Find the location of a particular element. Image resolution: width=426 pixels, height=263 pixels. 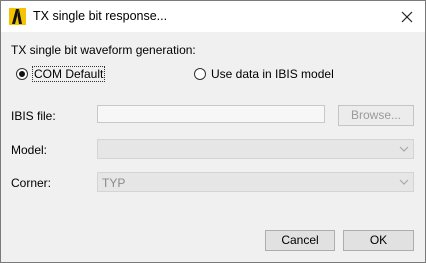

corner-label: Corner: is located at coordinates (31, 183).